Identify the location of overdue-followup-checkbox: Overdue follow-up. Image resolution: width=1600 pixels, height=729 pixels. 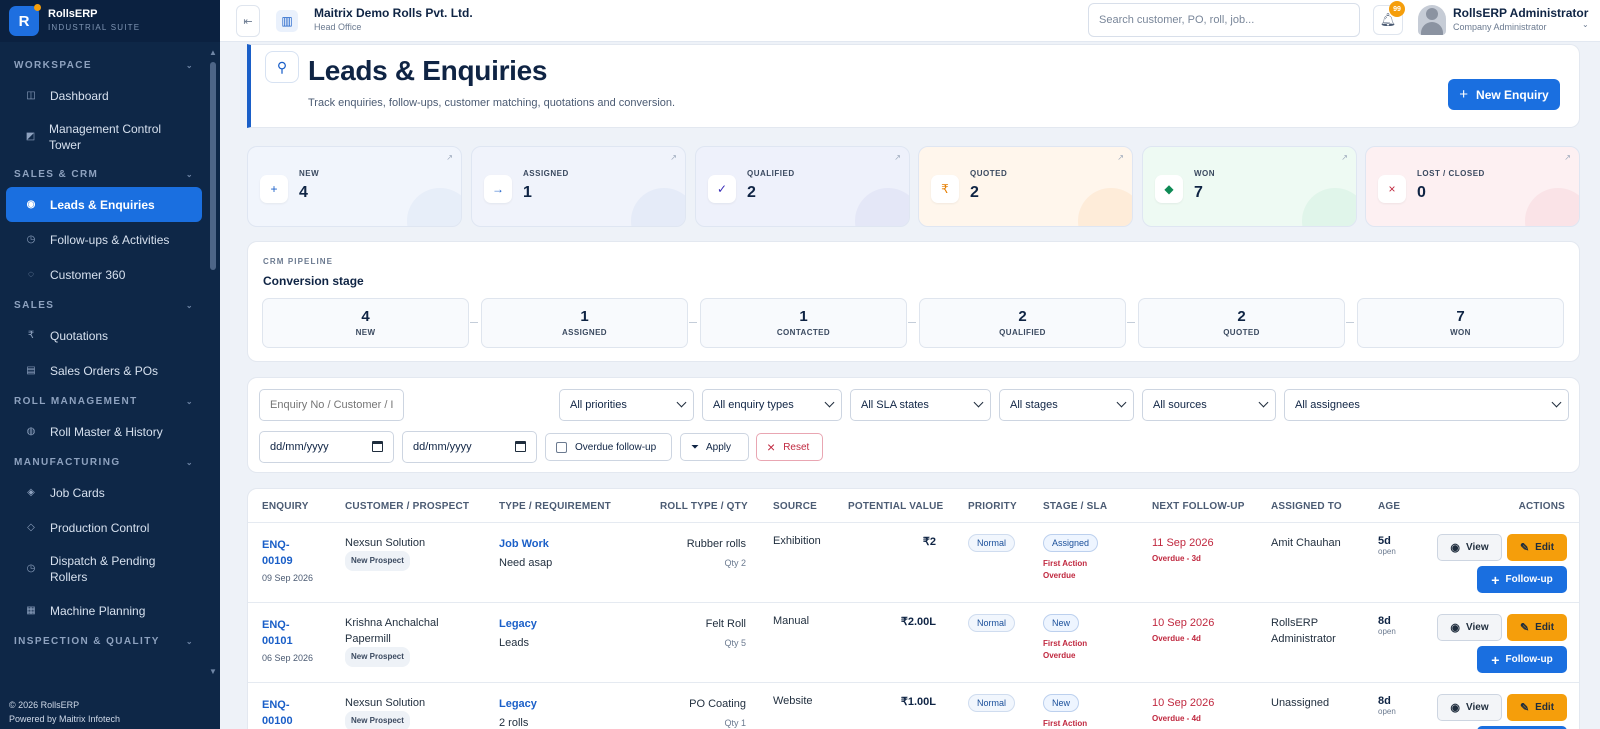
(608, 447).